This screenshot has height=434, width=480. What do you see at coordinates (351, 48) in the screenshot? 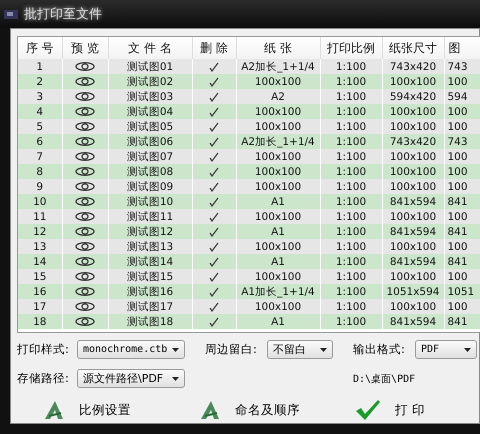
I see `column-header: 打印比例` at bounding box center [351, 48].